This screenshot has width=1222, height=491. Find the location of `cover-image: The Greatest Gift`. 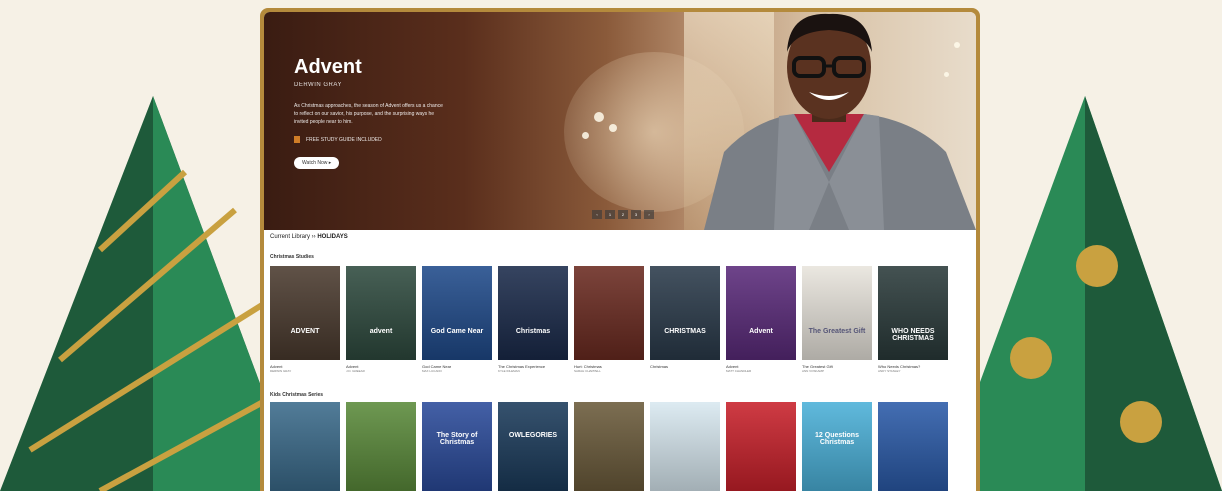

cover-image: The Greatest Gift is located at coordinates (837, 313).